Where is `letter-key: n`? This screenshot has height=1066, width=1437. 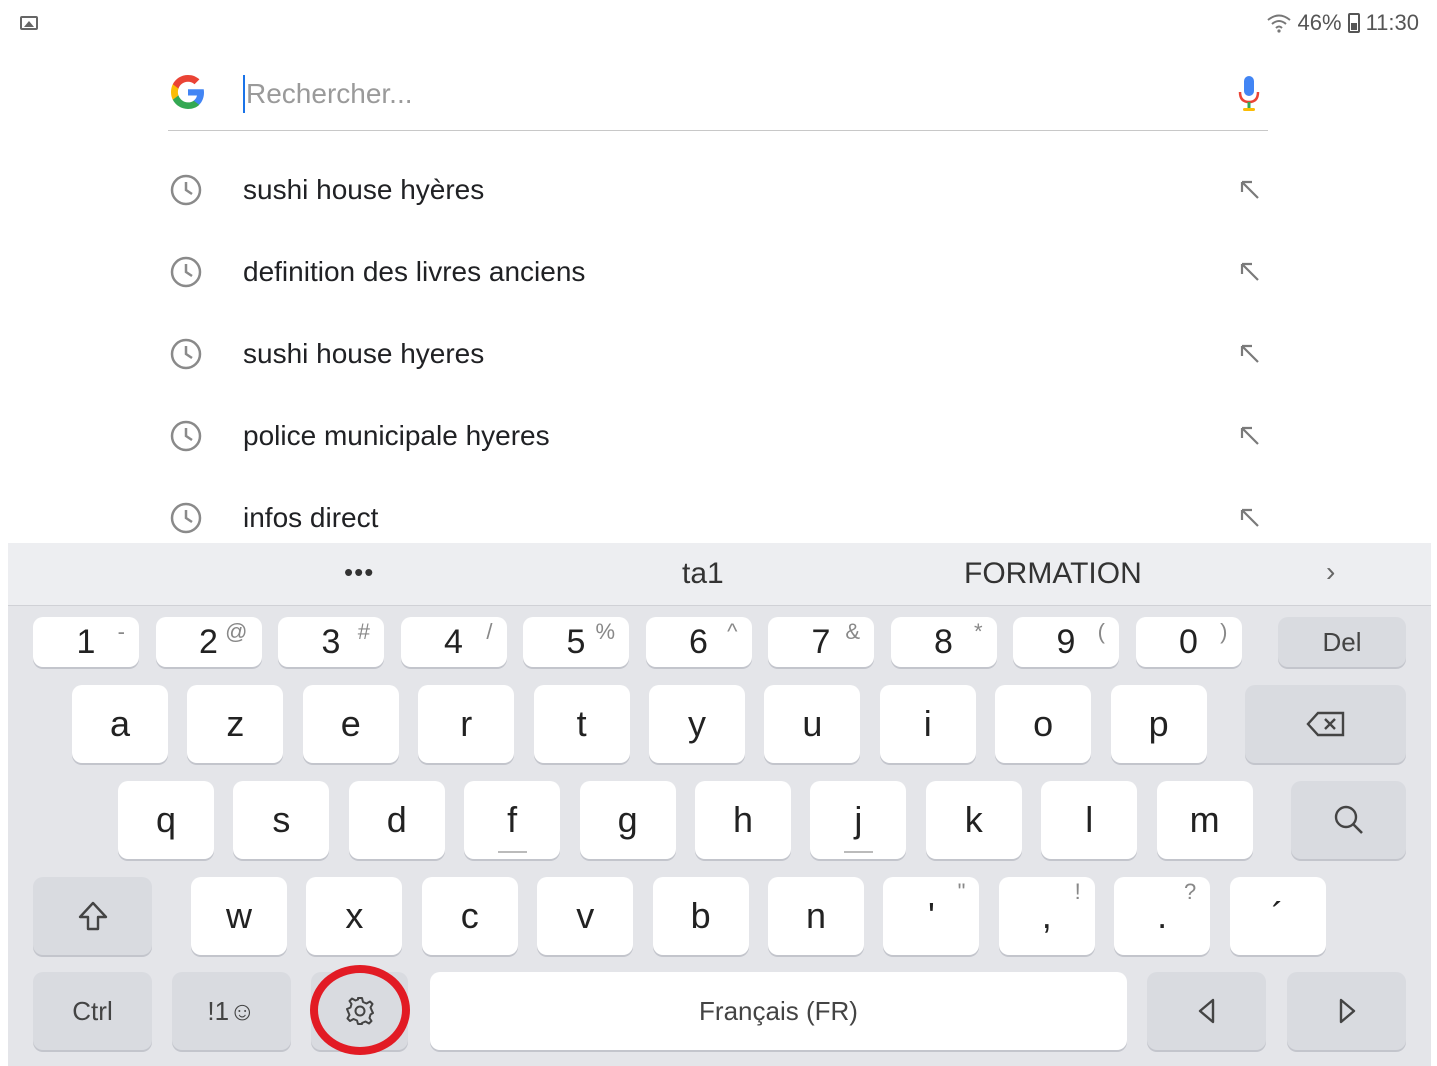
letter-key: n is located at coordinates (816, 916).